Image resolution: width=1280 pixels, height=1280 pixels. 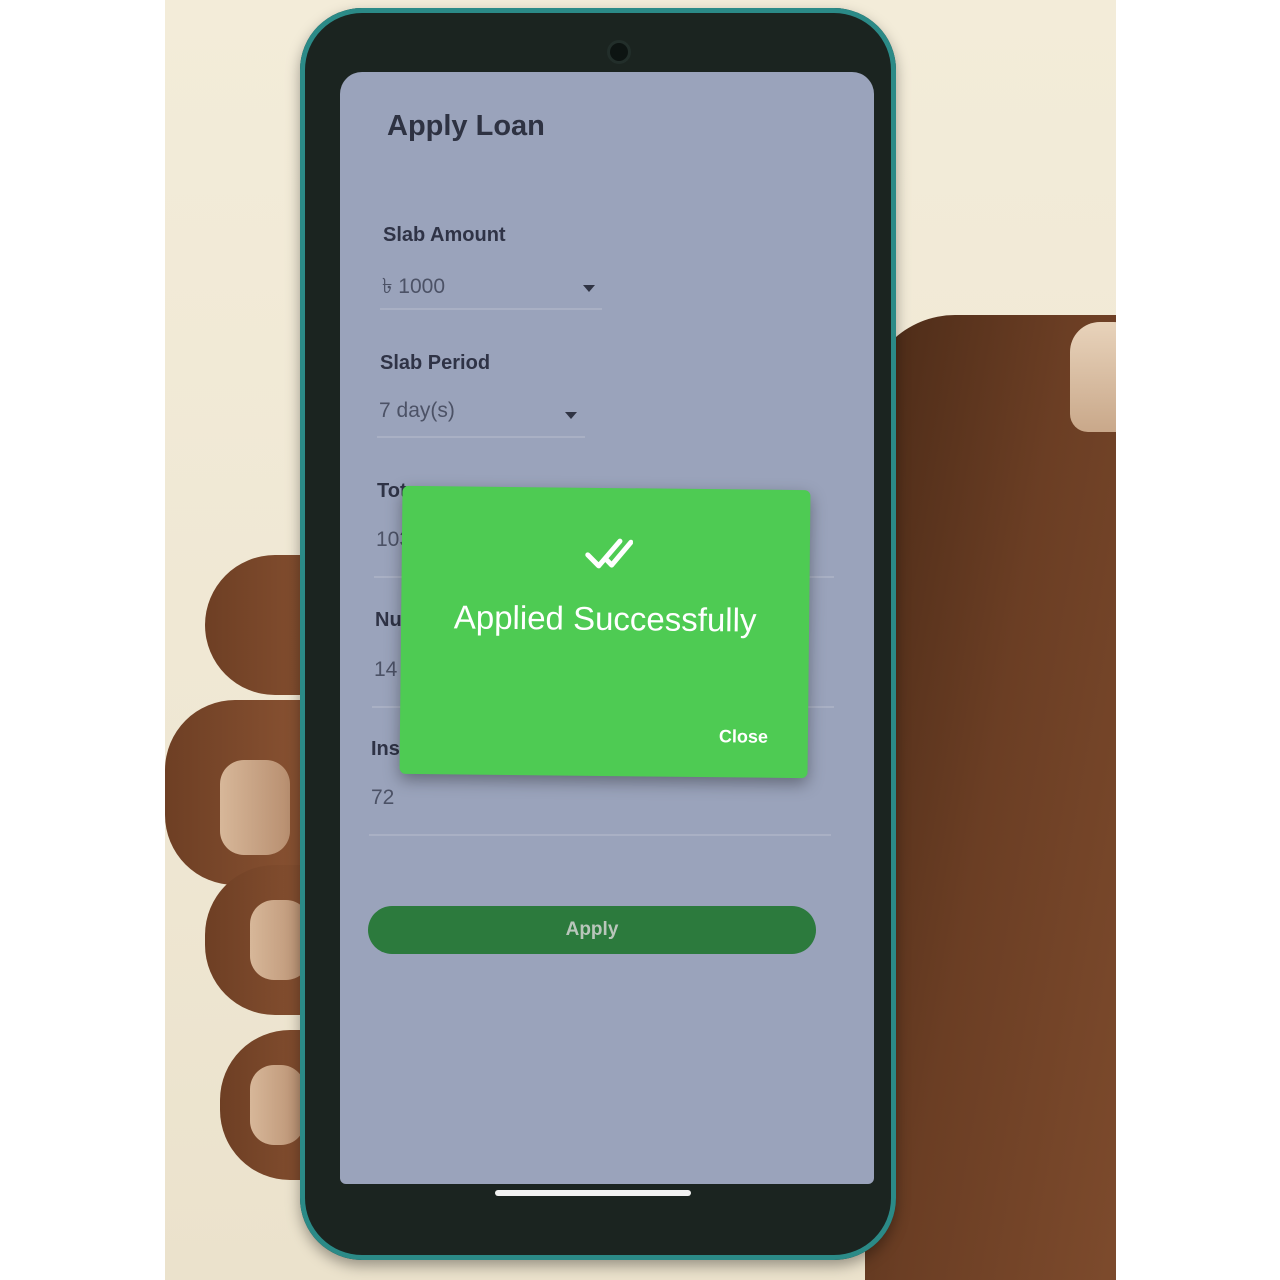 What do you see at coordinates (414, 286) in the screenshot?
I see `slab-amount-value: ৳ 1000` at bounding box center [414, 286].